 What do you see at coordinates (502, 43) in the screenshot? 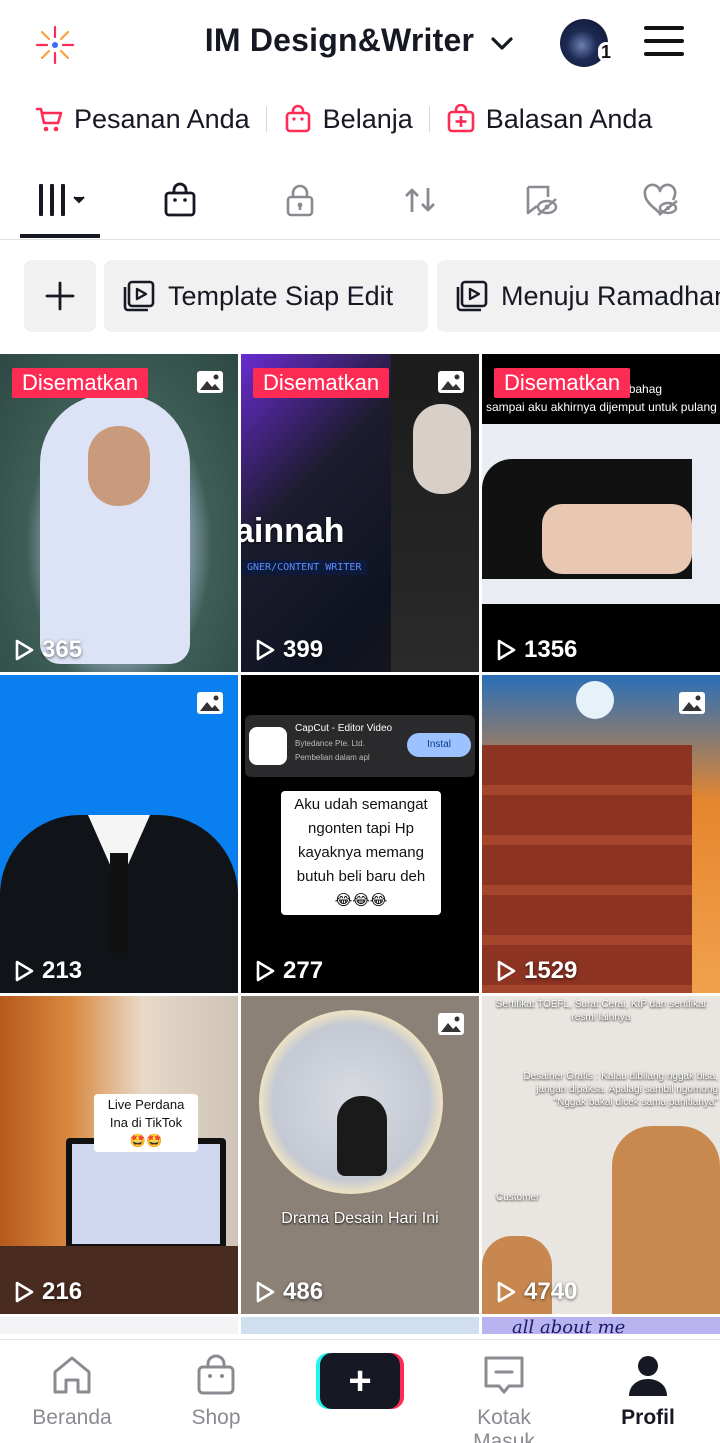
I see `chevron-down-icon` at bounding box center [502, 43].